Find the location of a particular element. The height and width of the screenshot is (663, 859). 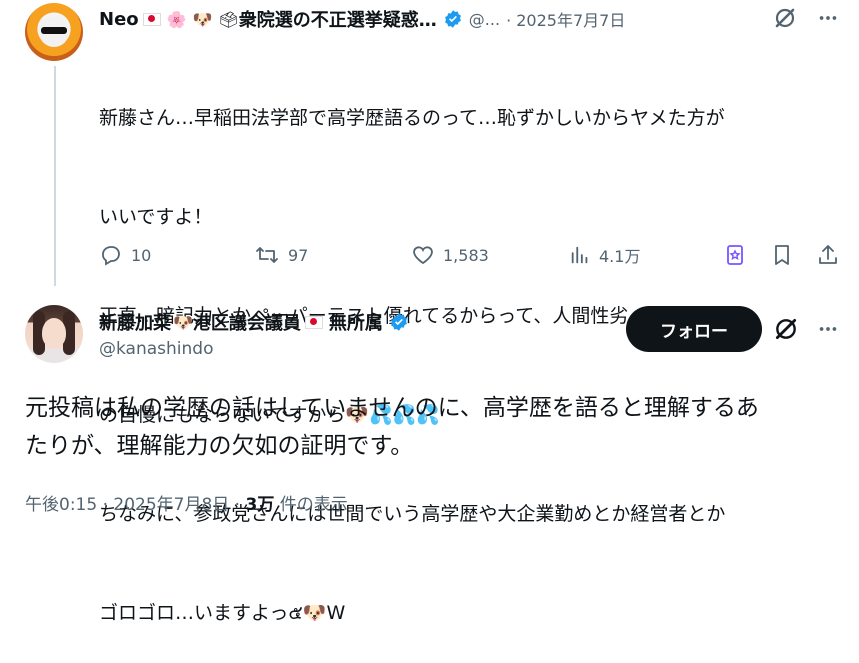

like-button: 1,583 is located at coordinates (450, 255).